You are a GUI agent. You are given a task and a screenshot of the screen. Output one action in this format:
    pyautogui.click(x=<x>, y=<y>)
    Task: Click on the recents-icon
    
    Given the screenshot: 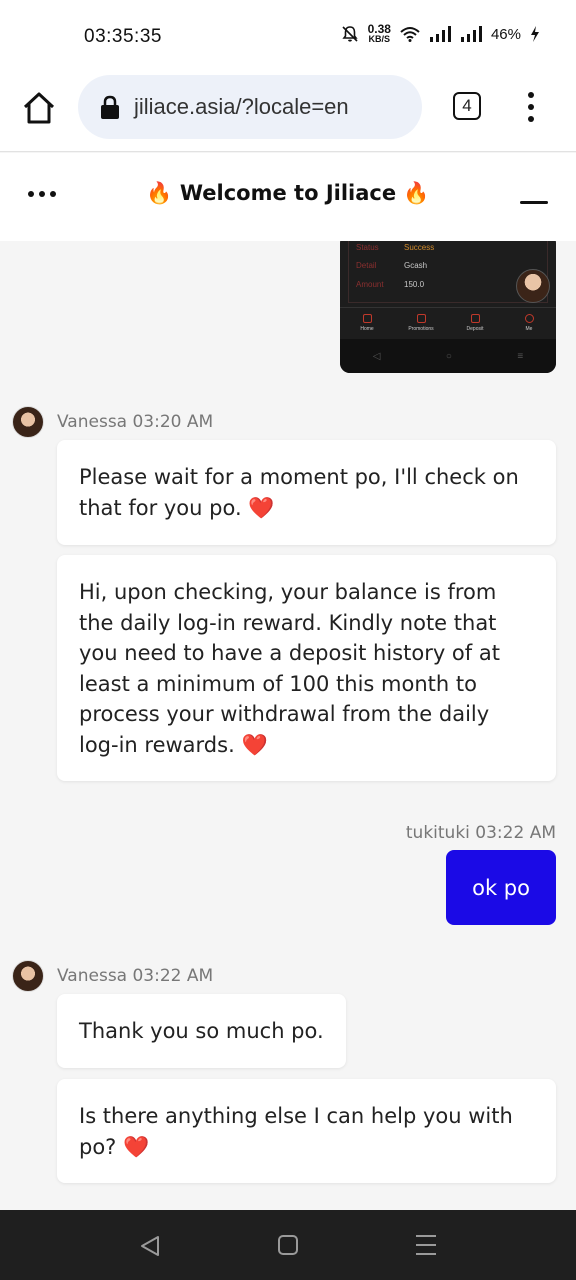 What is the action you would take?
    pyautogui.click(x=426, y=1245)
    